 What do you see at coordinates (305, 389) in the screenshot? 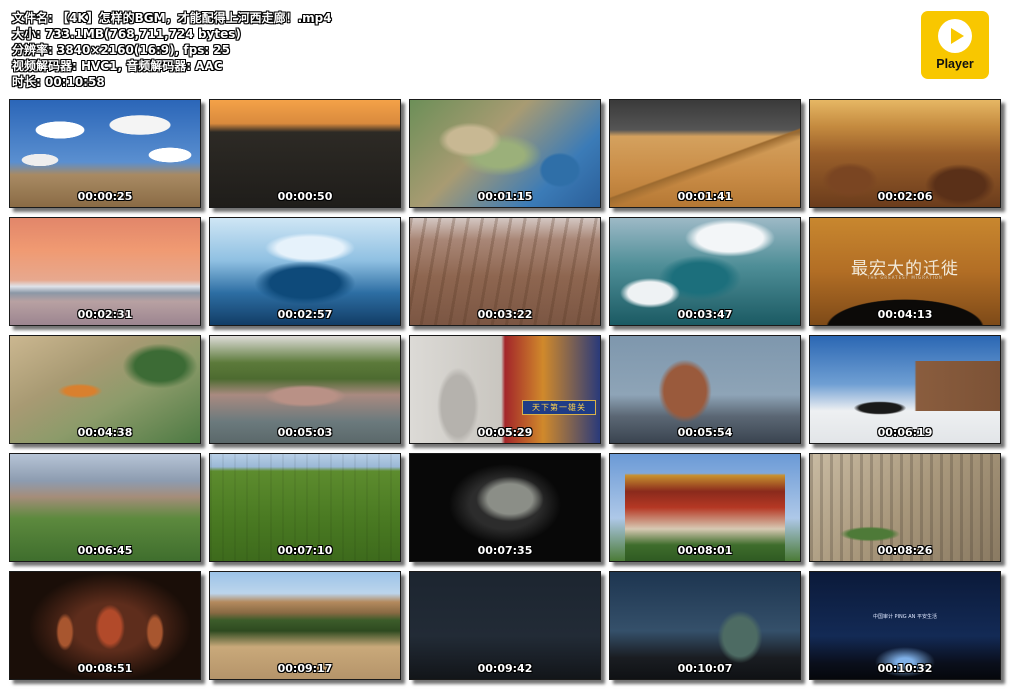
I see `thumbnail: 00:05:03` at bounding box center [305, 389].